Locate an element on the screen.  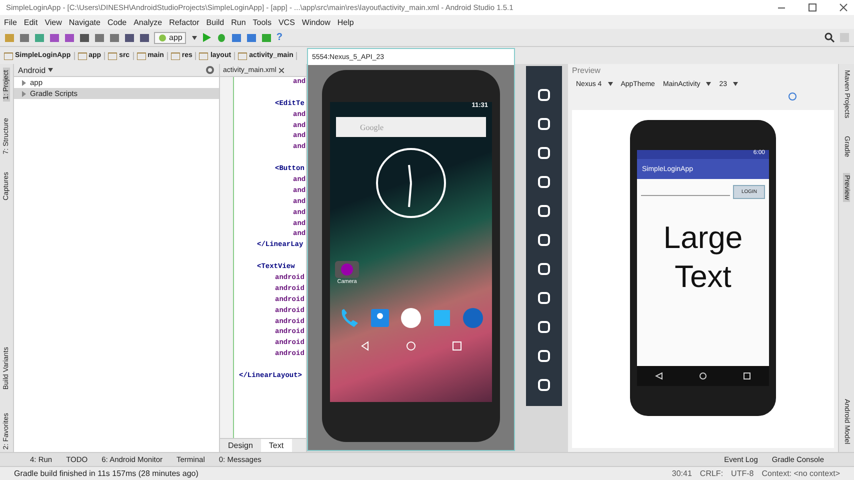
menu-item: Build is located at coordinates (215, 22).